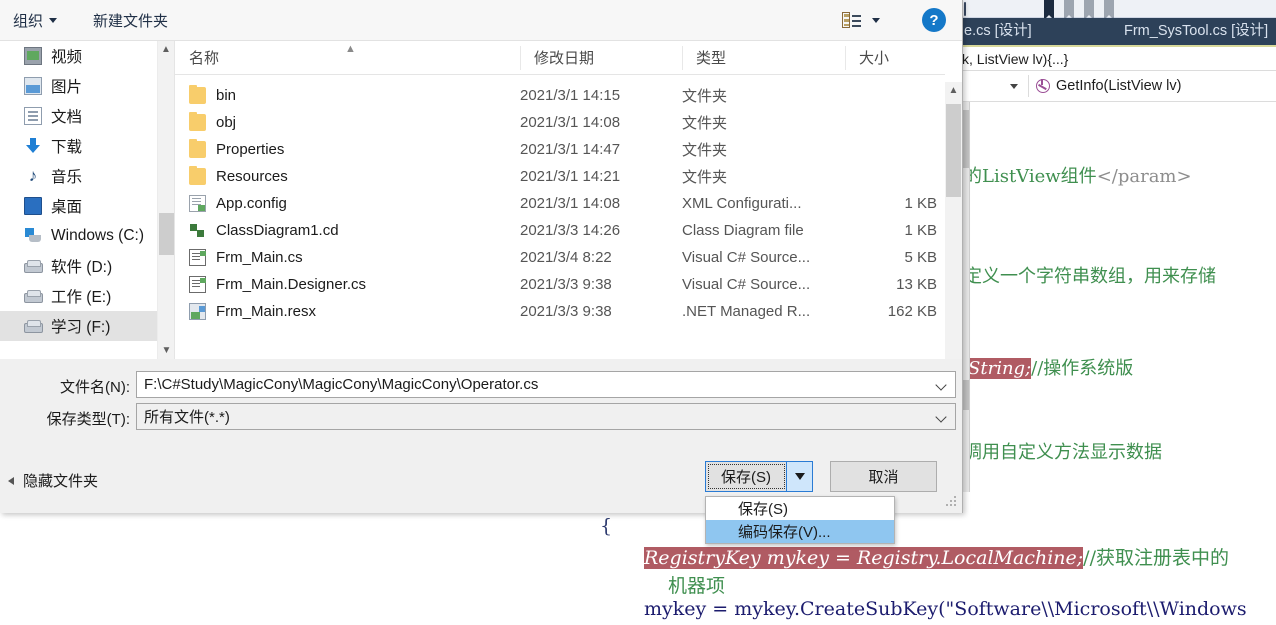 This screenshot has height=625, width=1276. Describe the element at coordinates (570, 149) in the screenshot. I see `file-date-cell: 2021/3/1 14:47` at that location.